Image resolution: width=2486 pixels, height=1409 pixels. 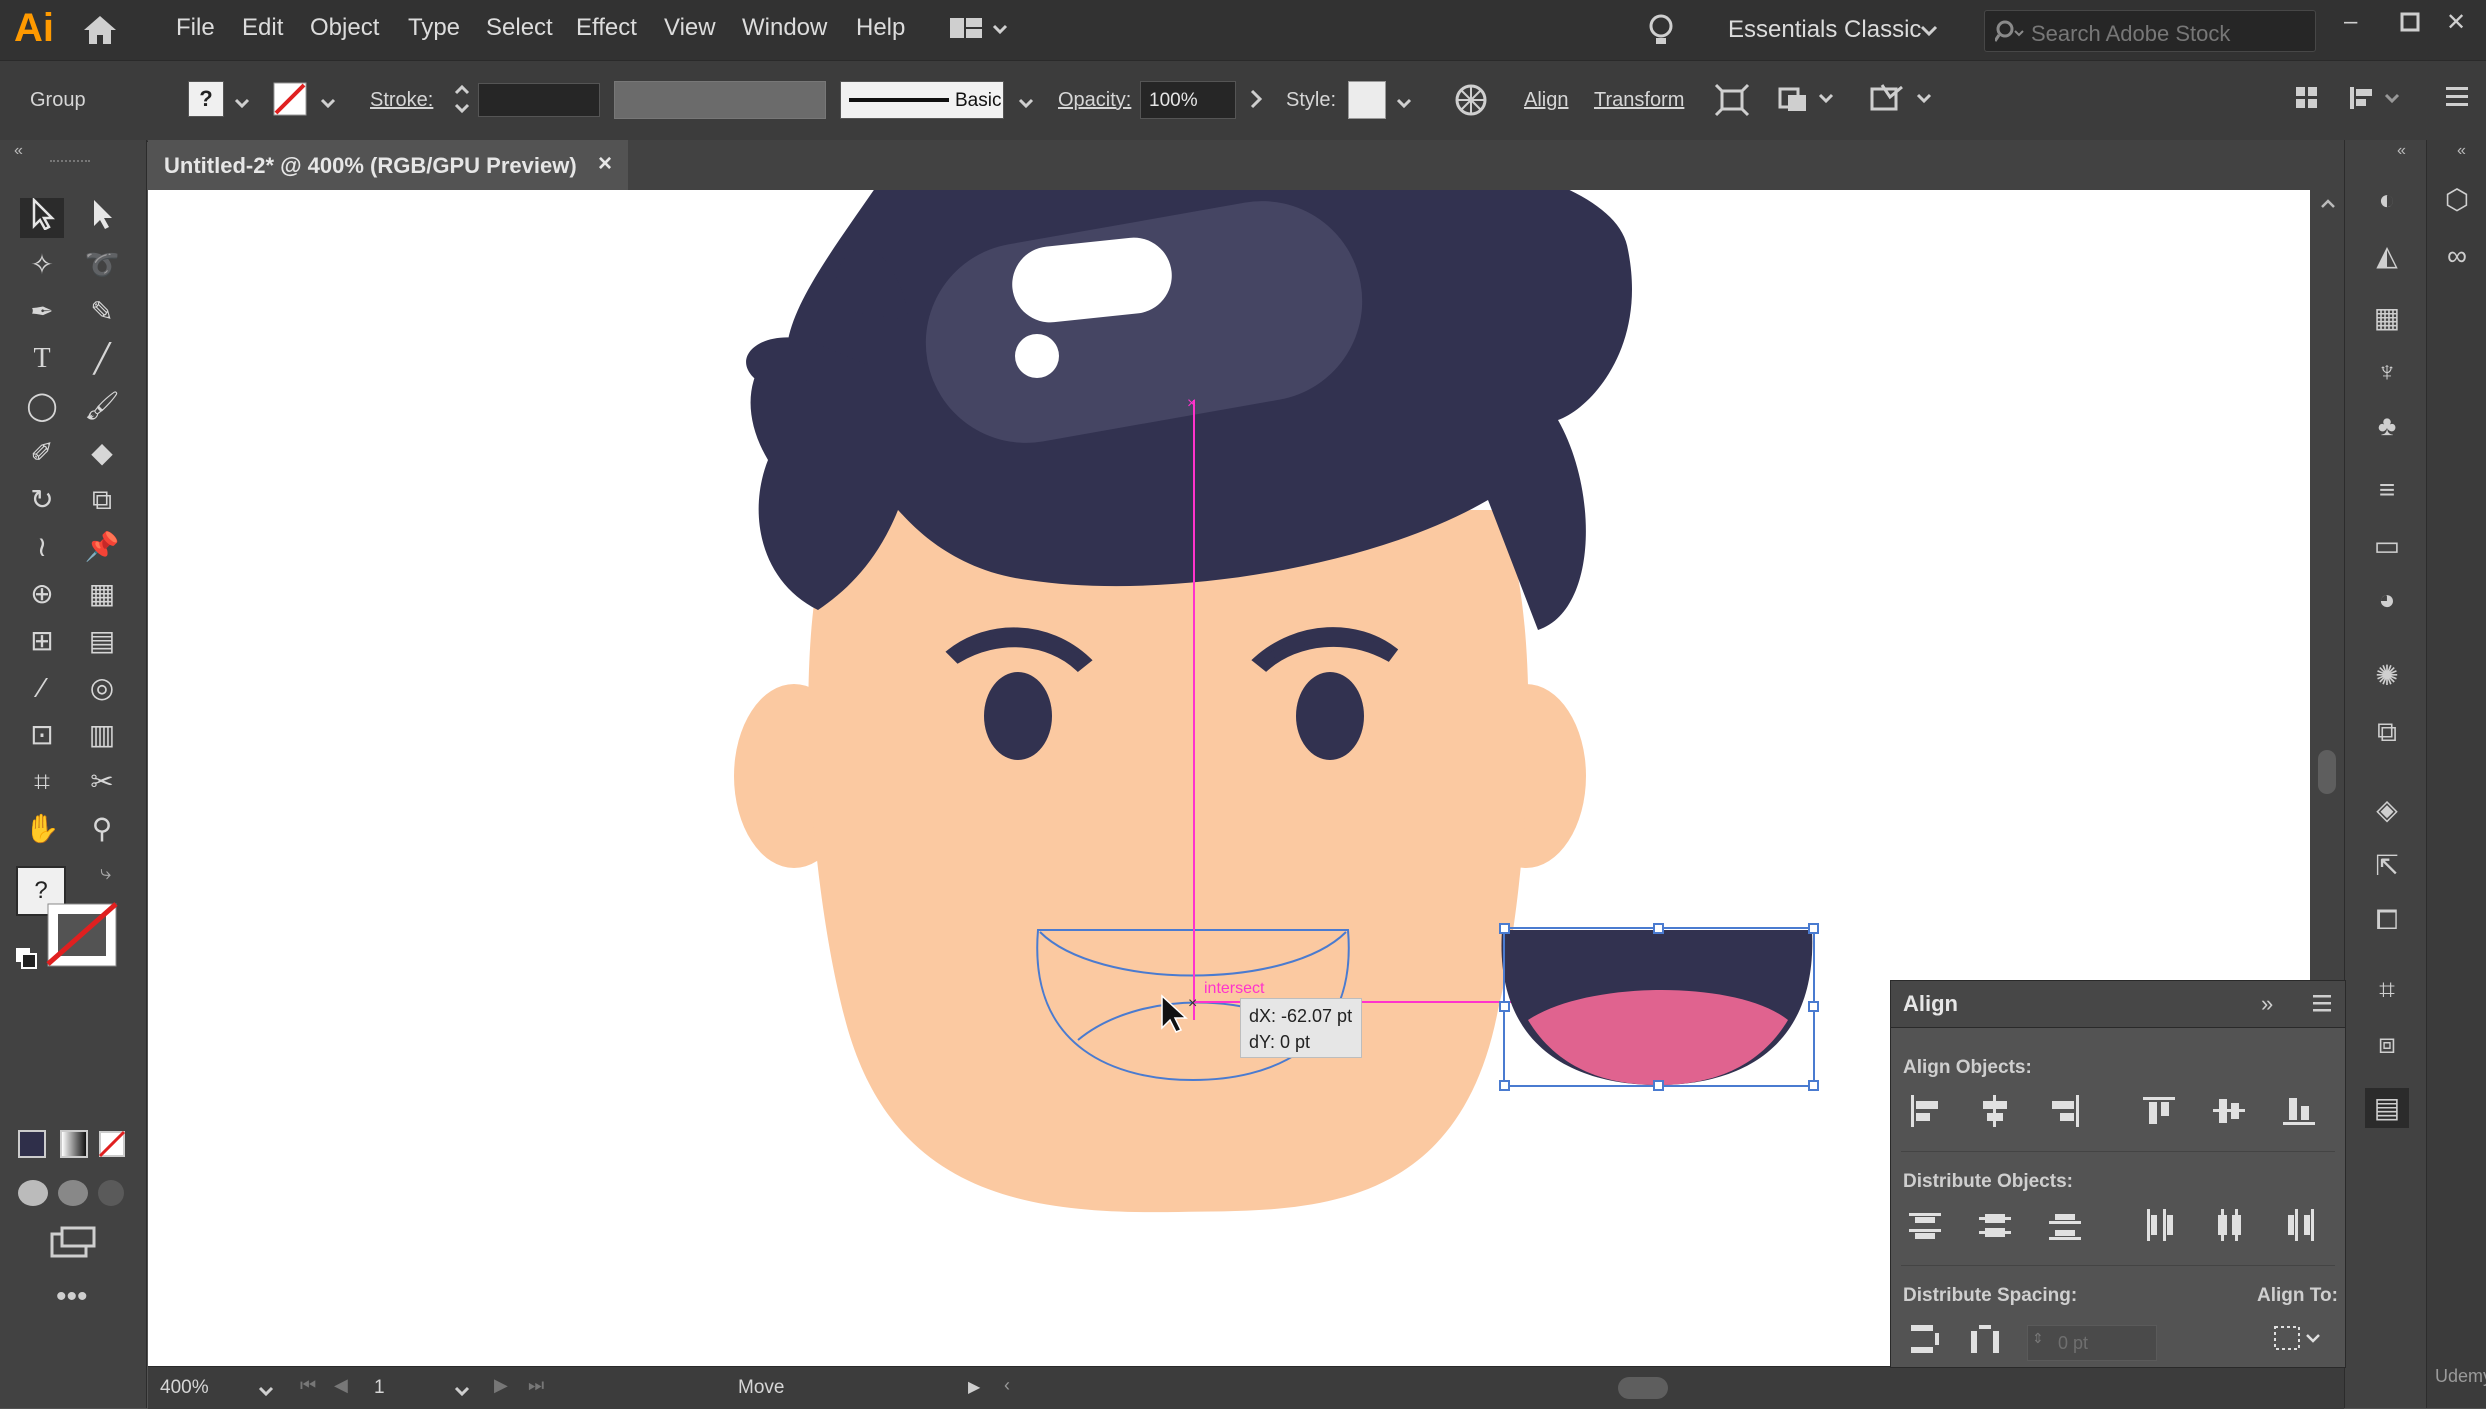 What do you see at coordinates (2456, 22) in the screenshot?
I see `close-window-icon: ✕` at bounding box center [2456, 22].